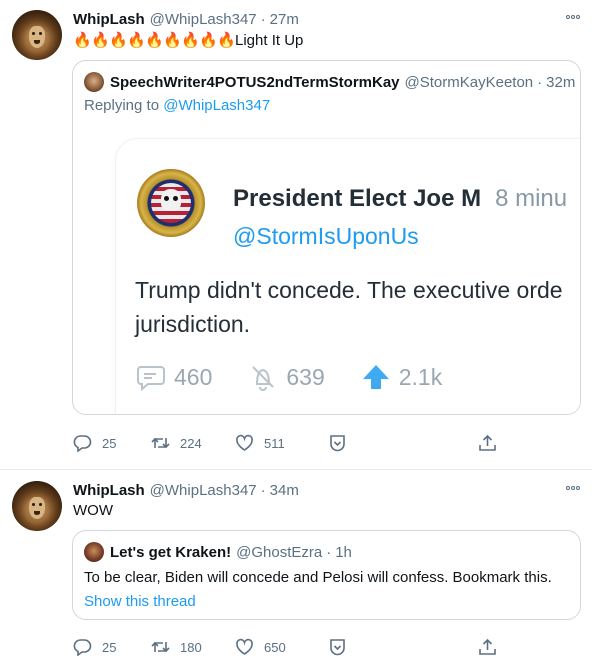  Describe the element at coordinates (191, 647) in the screenshot. I see `retweet-count: 180` at that location.